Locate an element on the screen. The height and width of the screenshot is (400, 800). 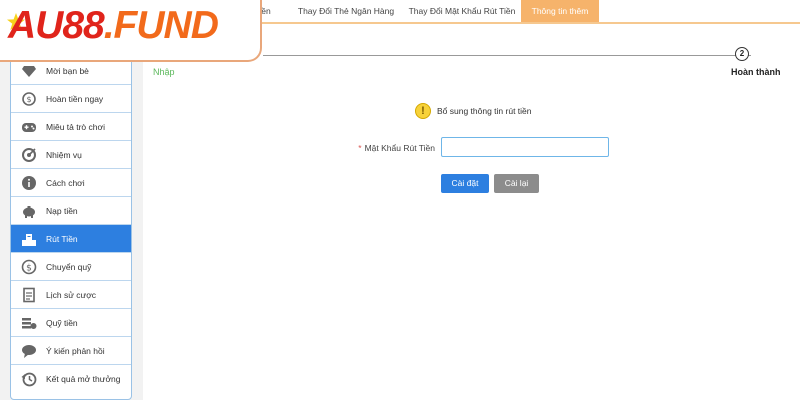
sidebar-item-deposit: Nạp tiền is located at coordinates (71, 211).